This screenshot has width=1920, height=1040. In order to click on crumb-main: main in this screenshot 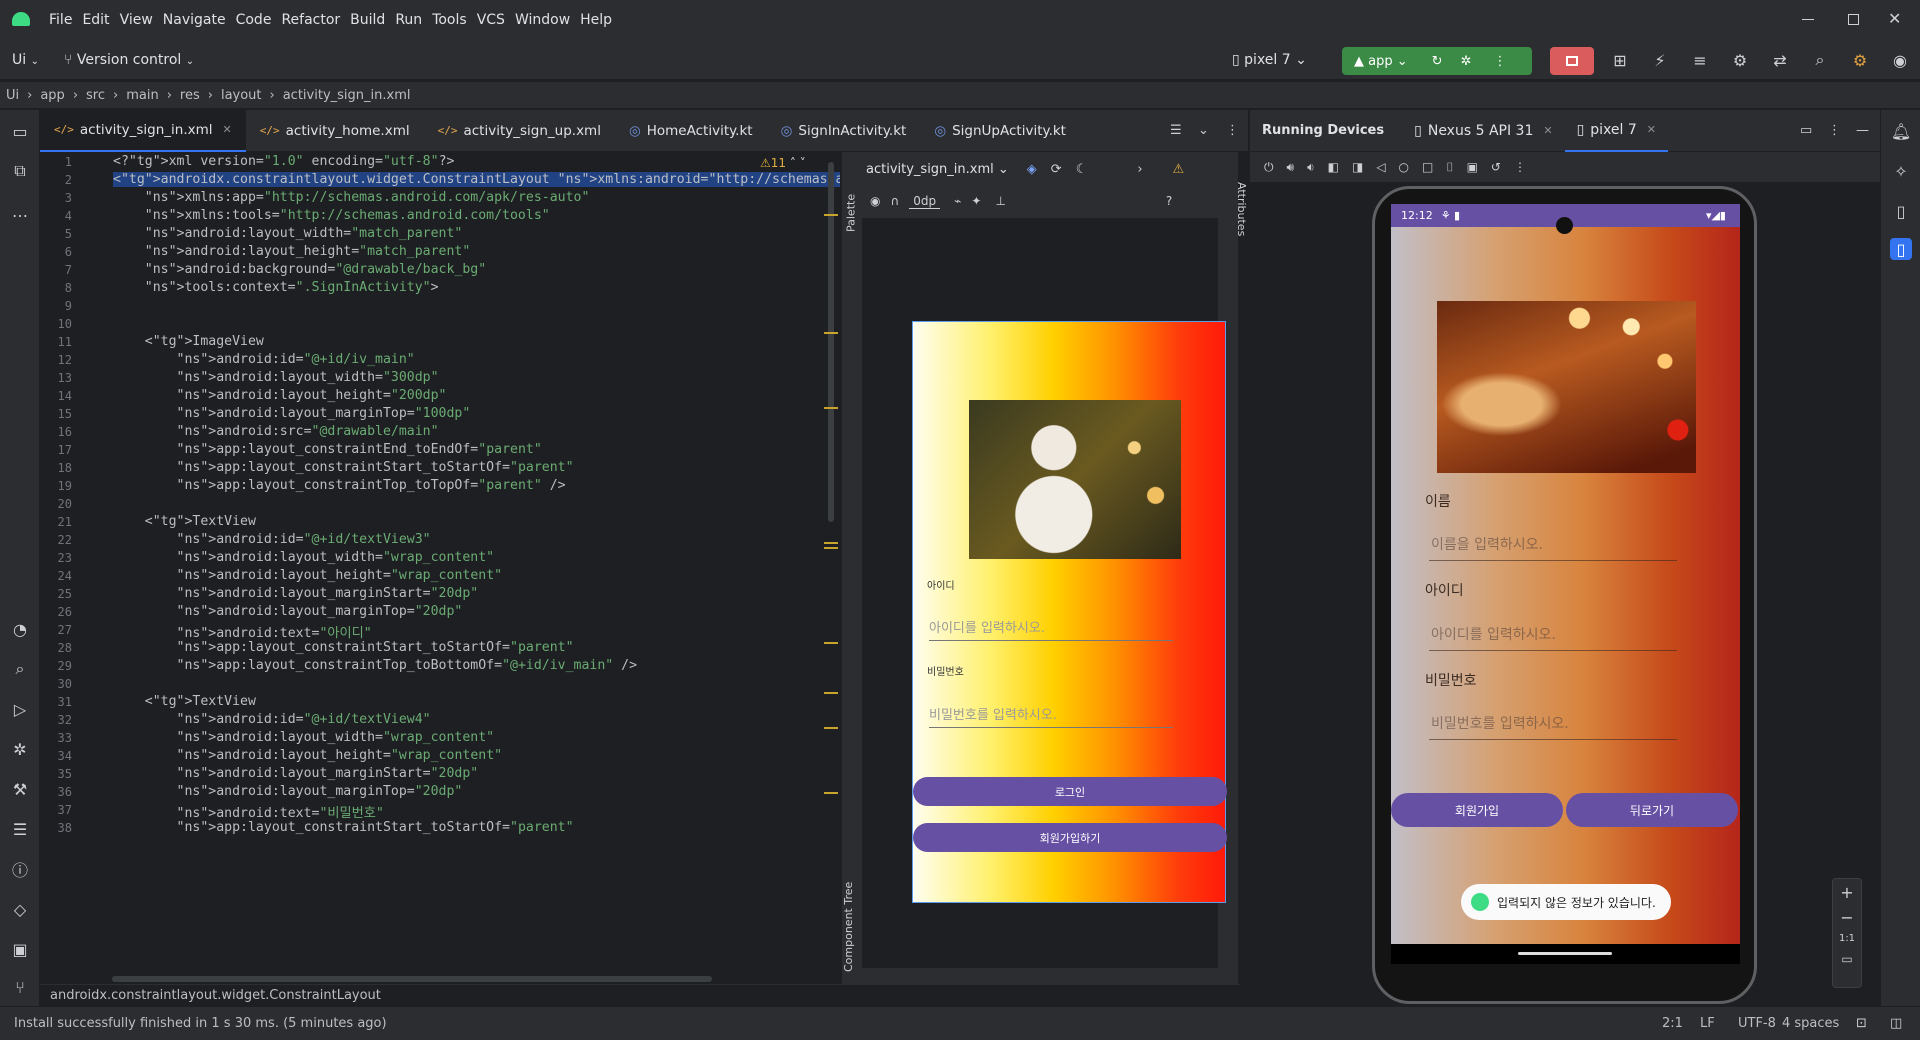, I will do `click(142, 95)`.